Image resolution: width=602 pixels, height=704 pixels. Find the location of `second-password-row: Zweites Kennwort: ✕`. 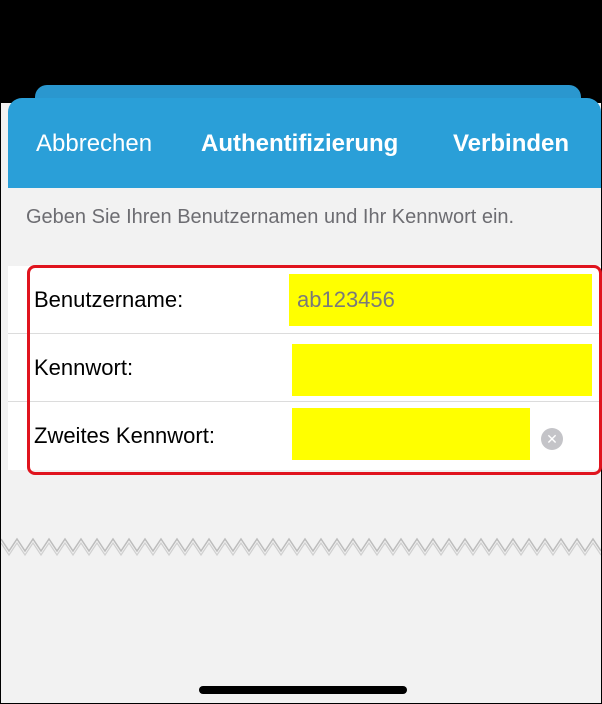

second-password-row: Zweites Kennwort: ✕ is located at coordinates (304, 436).